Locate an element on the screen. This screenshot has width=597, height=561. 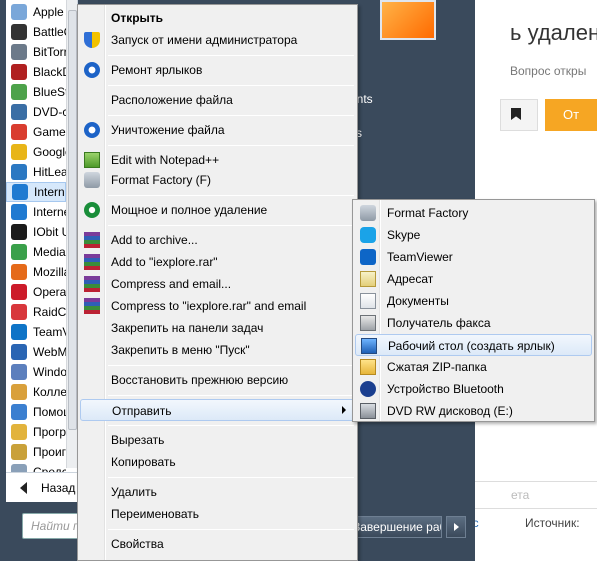
program-item: GameNet is located at coordinates (36, 132).